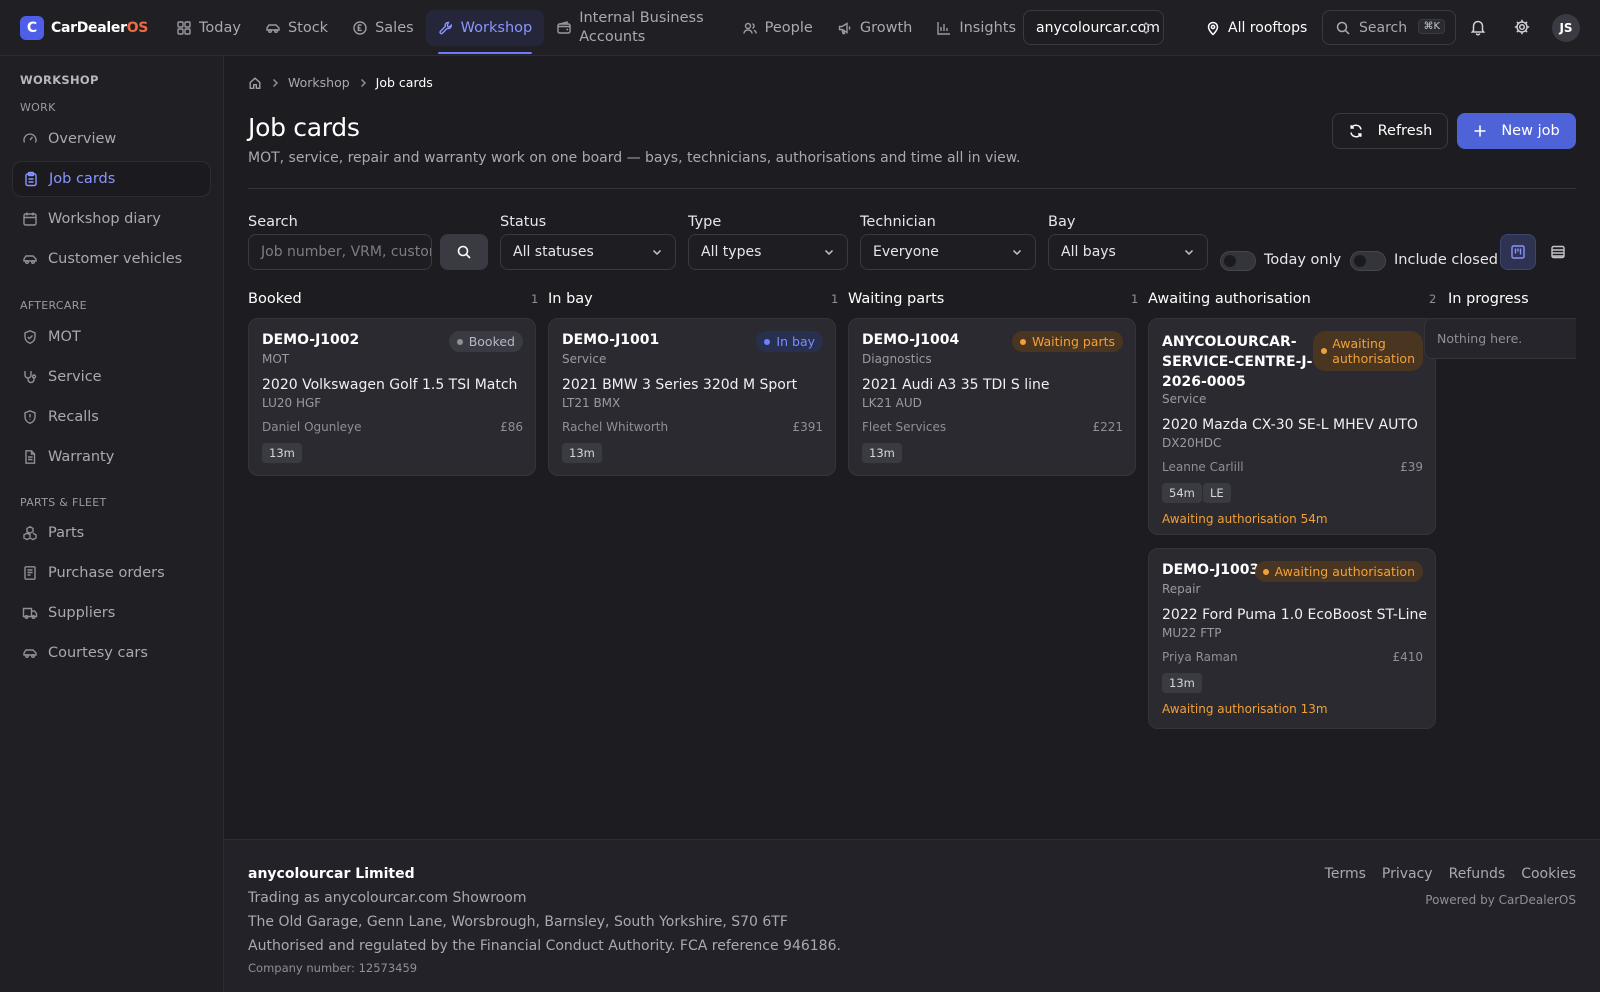 The width and height of the screenshot is (1600, 992). I want to click on nav-item-label: Workshop, so click(496, 27).